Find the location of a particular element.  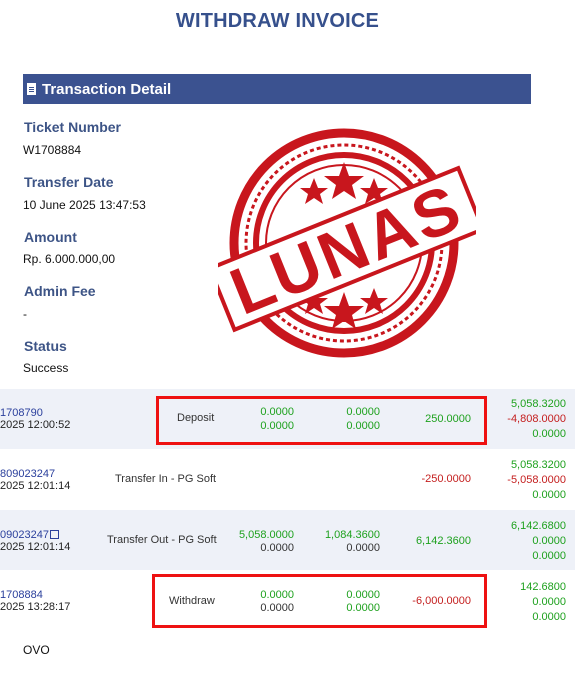

payment-method: OVO is located at coordinates (36, 650).